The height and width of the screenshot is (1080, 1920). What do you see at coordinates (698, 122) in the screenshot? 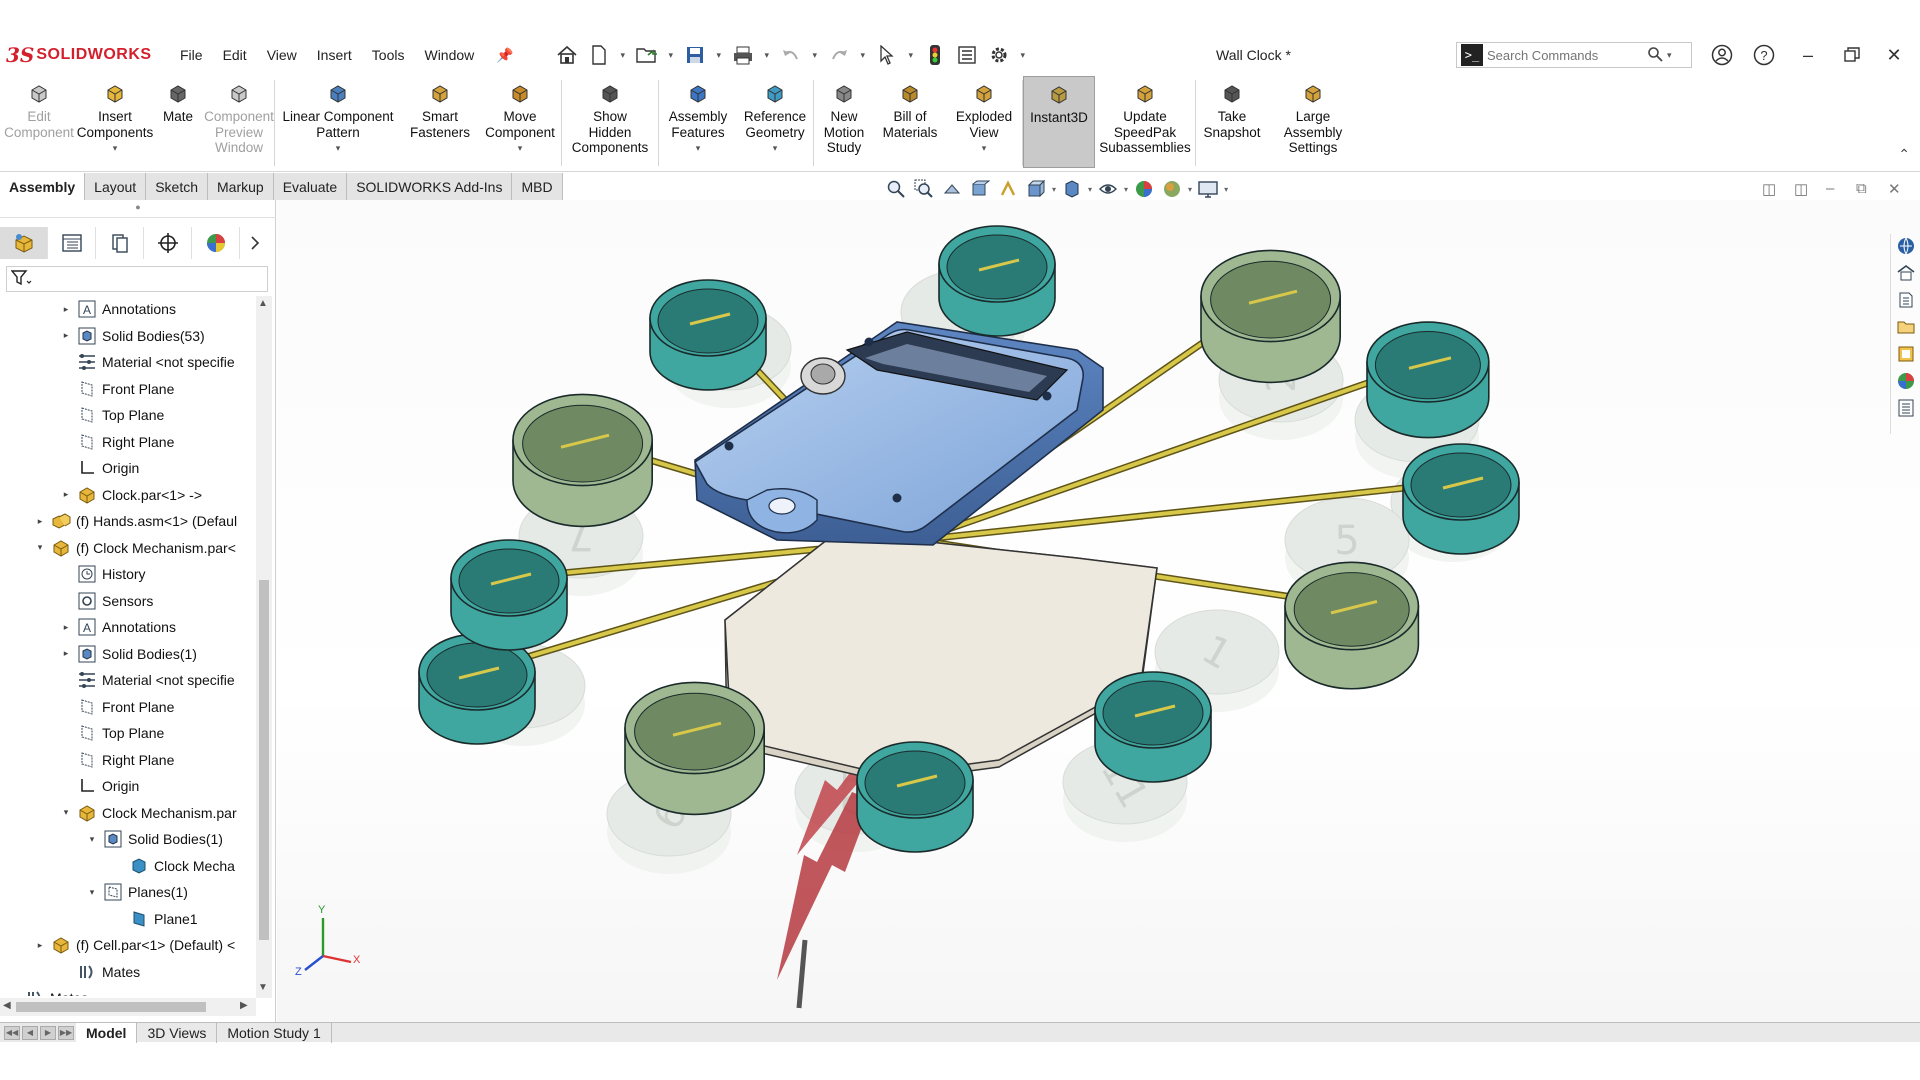
I see `assembly-features-button: Assembly Features ▾` at bounding box center [698, 122].